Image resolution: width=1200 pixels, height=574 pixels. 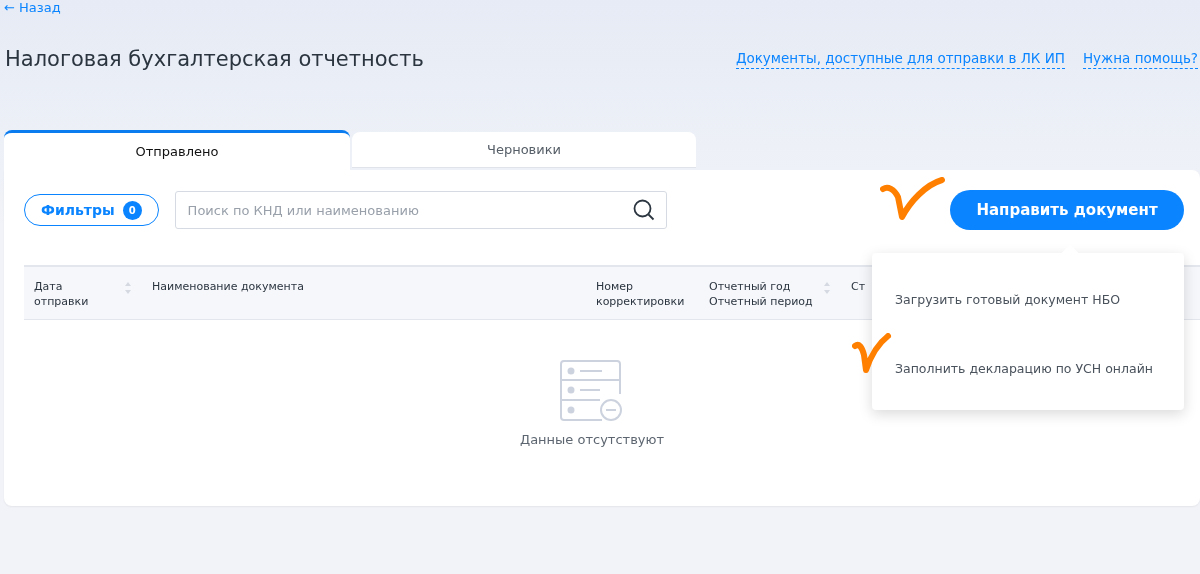 I want to click on search-field: Поиск по КНД или наименованию, so click(x=420, y=210).